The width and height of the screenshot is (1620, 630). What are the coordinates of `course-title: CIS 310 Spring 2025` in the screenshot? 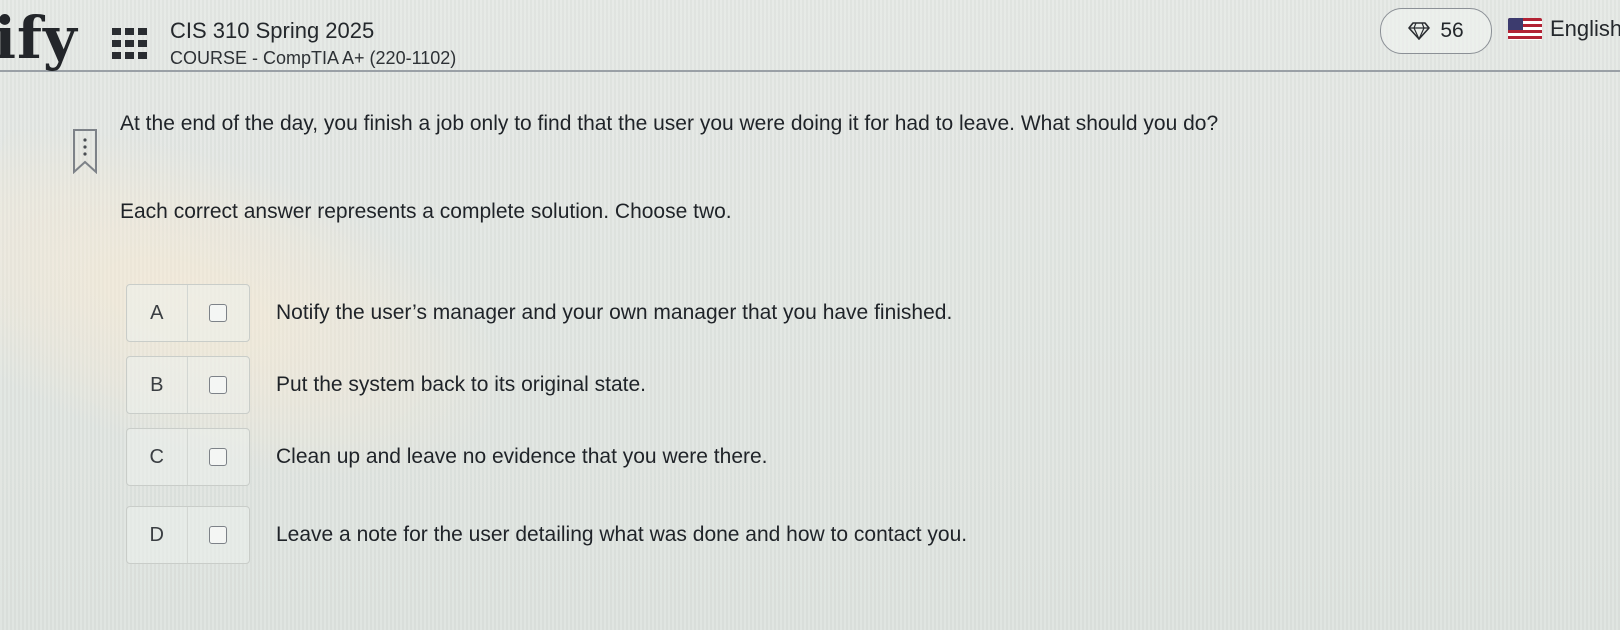 It's located at (272, 30).